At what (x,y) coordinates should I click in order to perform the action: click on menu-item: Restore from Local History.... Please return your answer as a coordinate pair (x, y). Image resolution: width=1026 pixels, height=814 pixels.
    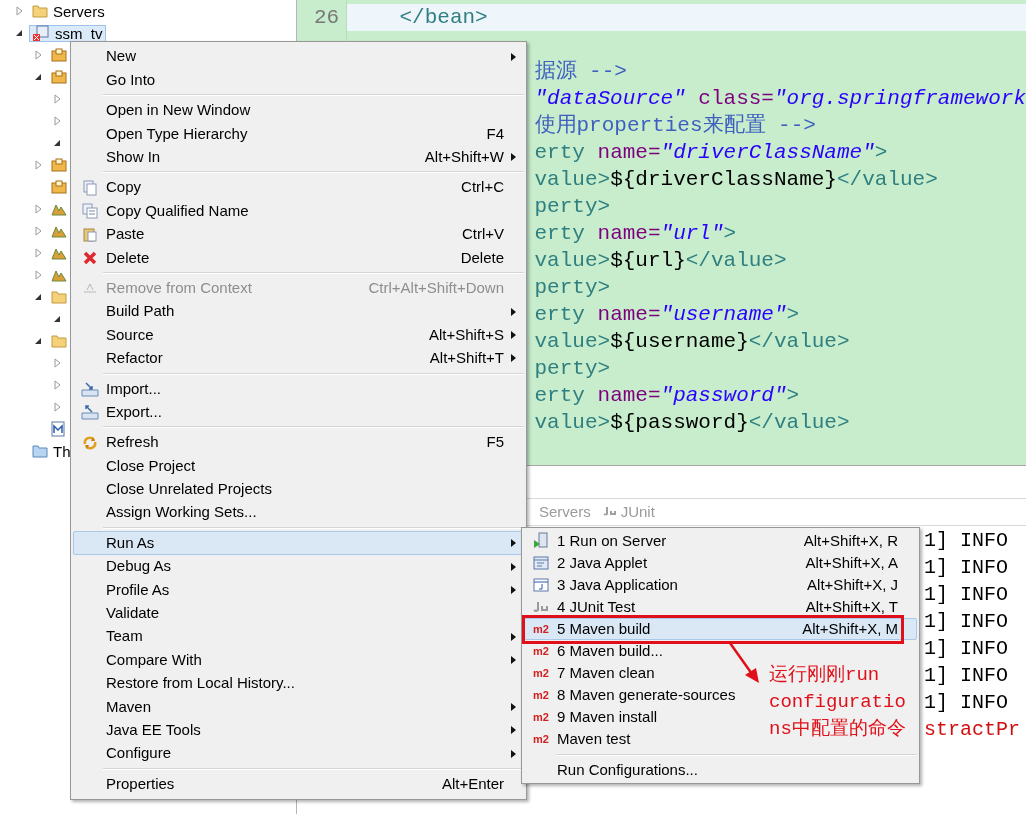
    Looking at the image, I should click on (298, 683).